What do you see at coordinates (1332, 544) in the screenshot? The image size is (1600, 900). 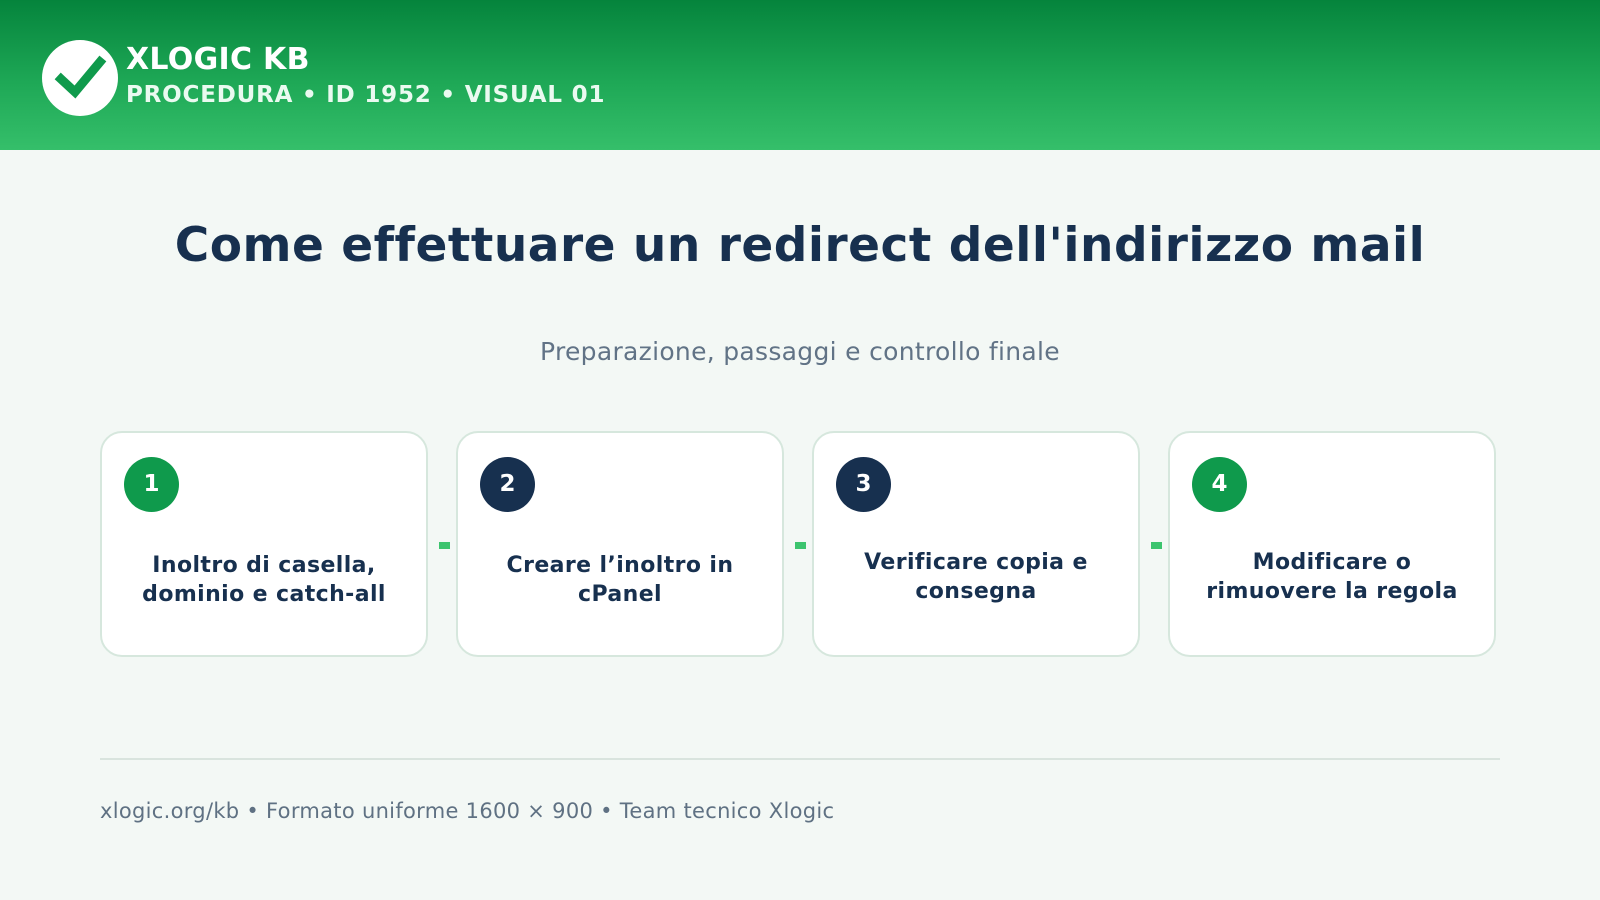 I see `step-card-4: 4 Modificare o rimuovere la regola` at bounding box center [1332, 544].